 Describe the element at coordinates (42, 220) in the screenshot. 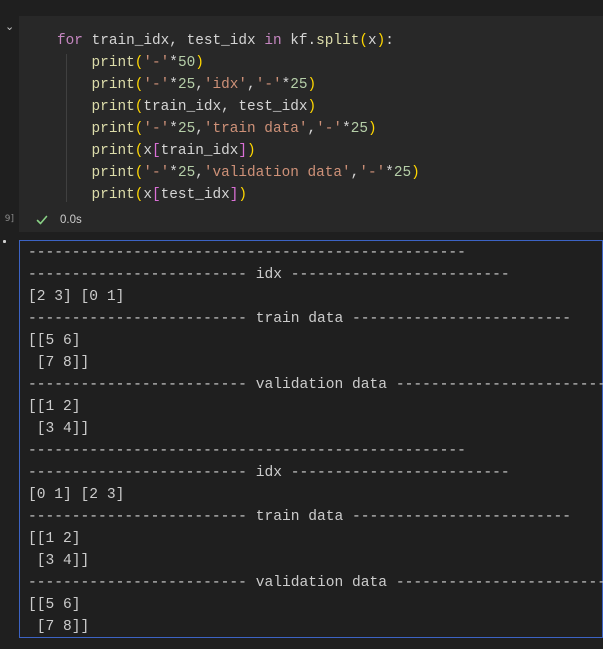

I see `check-icon` at that location.